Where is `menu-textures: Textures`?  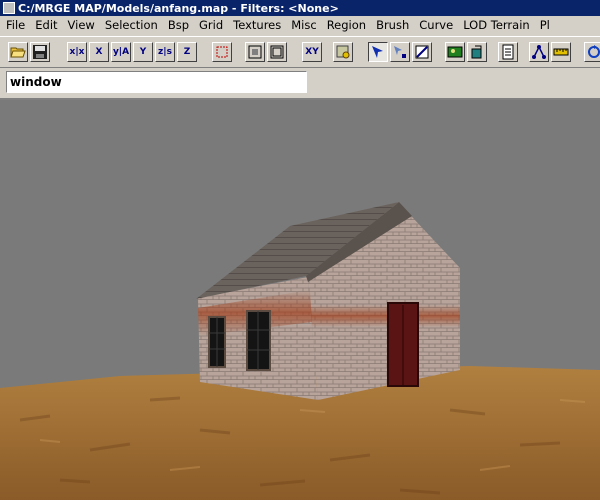 menu-textures: Textures is located at coordinates (257, 25).